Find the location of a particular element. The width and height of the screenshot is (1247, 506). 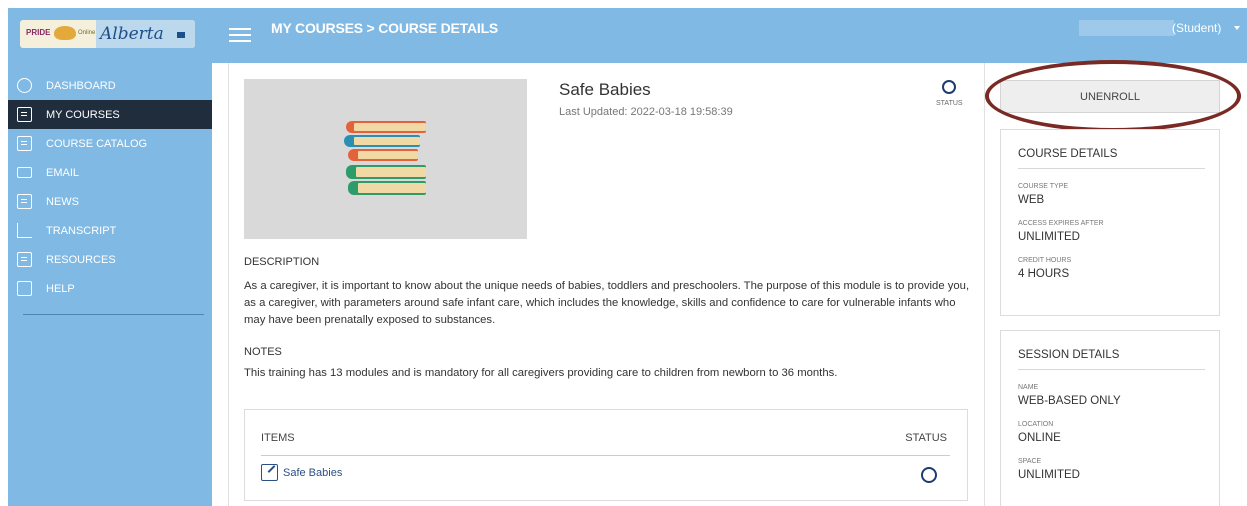

book-green-bottom-icon is located at coordinates (387, 188).